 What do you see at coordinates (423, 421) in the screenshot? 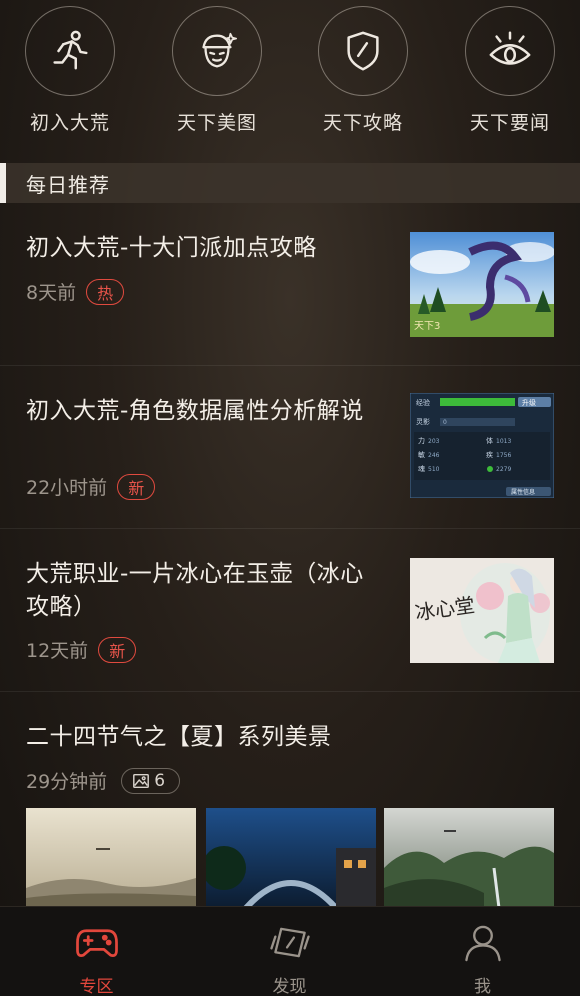
I see `stats-row0-label: 灵影` at bounding box center [423, 421].